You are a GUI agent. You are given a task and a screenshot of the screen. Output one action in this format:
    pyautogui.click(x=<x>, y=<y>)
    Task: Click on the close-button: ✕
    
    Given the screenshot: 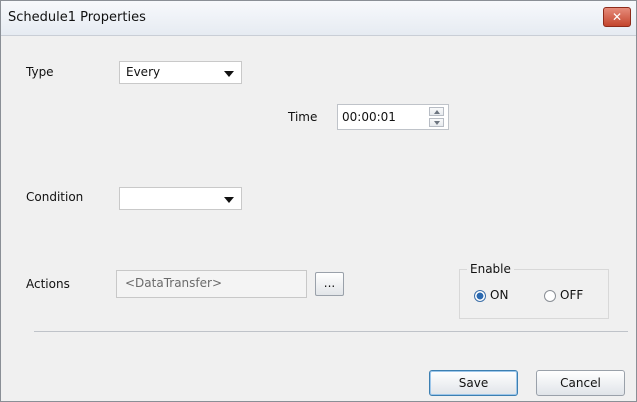 What is the action you would take?
    pyautogui.click(x=617, y=17)
    